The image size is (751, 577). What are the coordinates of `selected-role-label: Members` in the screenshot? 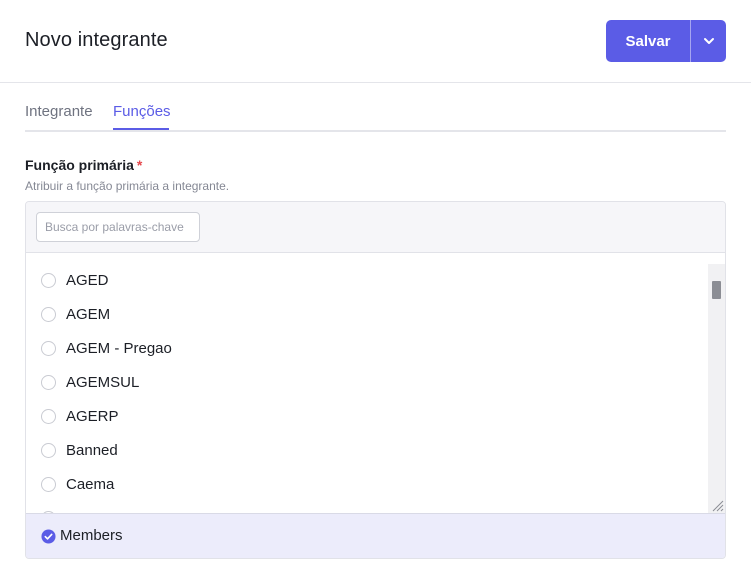 It's located at (91, 535).